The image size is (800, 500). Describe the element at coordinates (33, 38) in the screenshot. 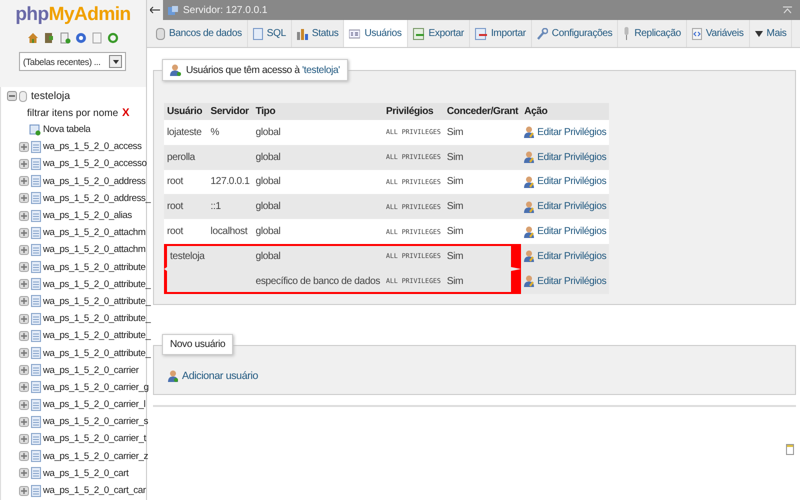

I see `home-icon` at that location.